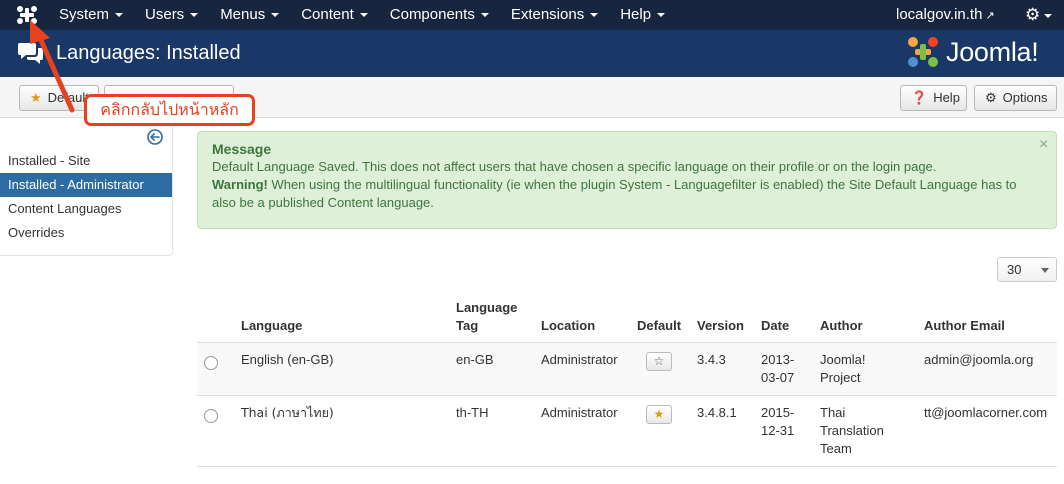 Image resolution: width=1064 pixels, height=484 pixels. Describe the element at coordinates (919, 97) in the screenshot. I see `question-icon: ❓` at that location.